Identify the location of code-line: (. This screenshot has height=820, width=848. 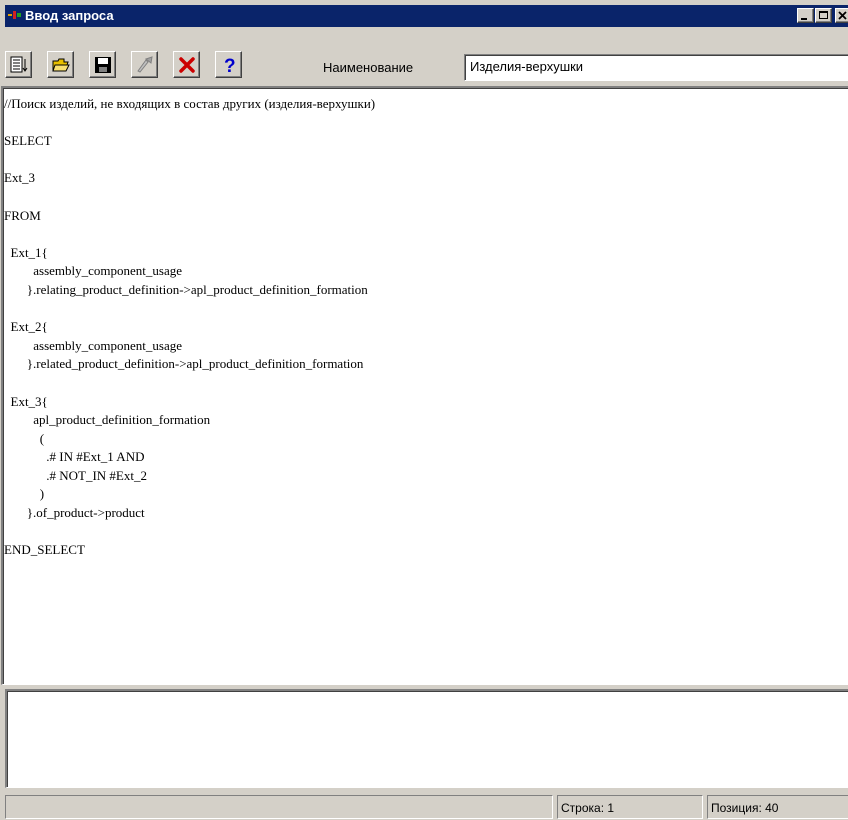
(24, 438).